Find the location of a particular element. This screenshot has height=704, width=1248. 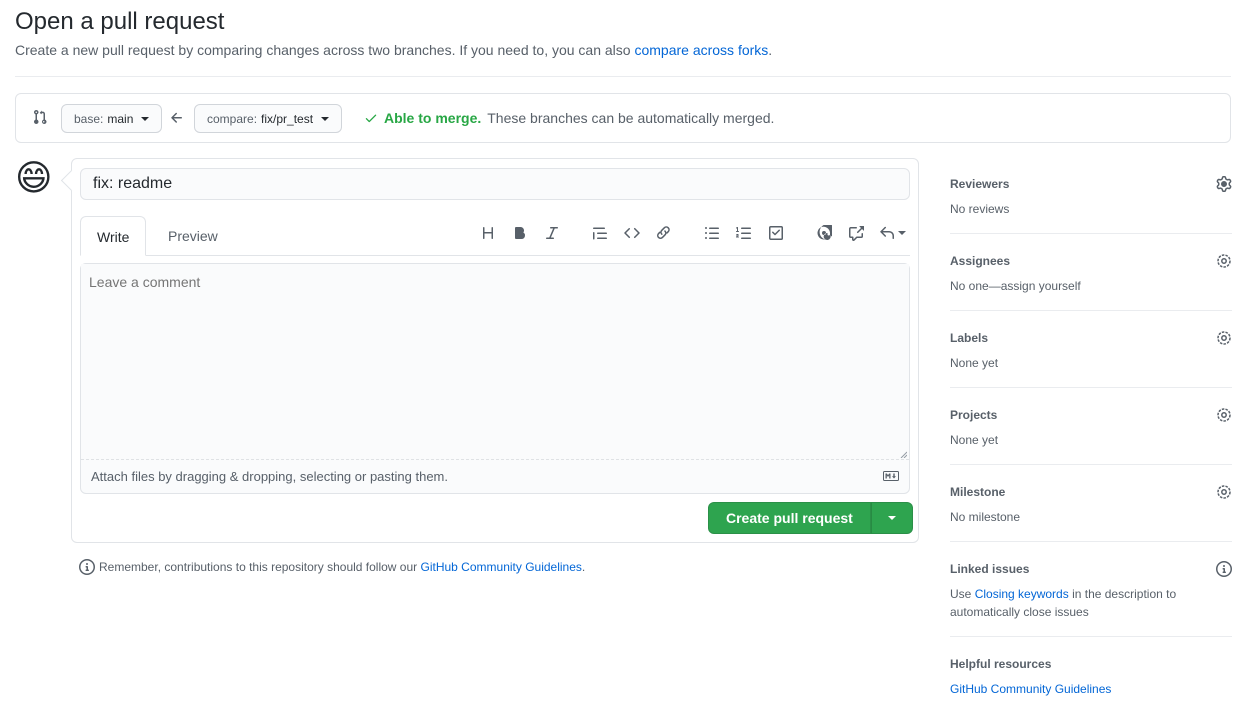

create-pull-request-button: Create pull request is located at coordinates (789, 518).